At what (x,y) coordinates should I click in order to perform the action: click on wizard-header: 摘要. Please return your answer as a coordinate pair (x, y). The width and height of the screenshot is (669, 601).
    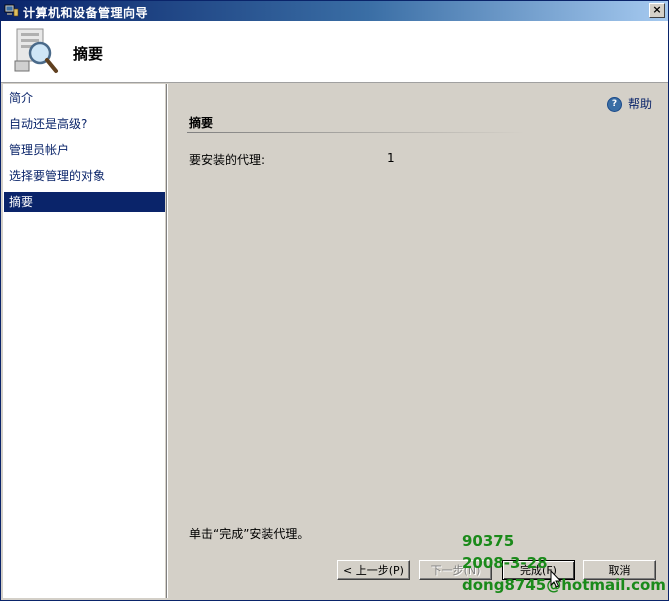
    Looking at the image, I should click on (334, 52).